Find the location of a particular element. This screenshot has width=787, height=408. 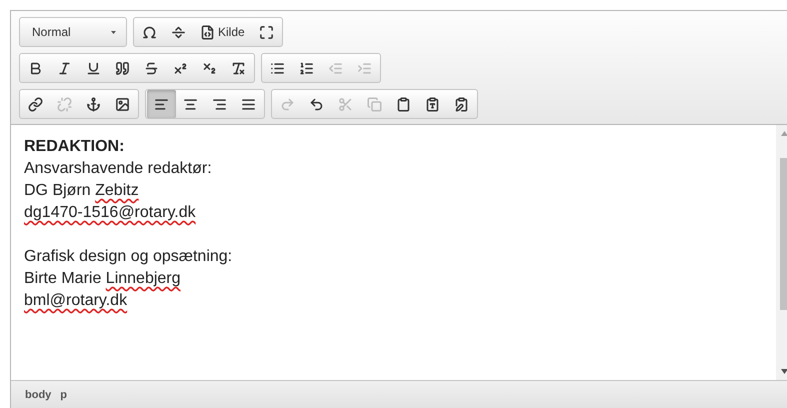

align-left-button is located at coordinates (161, 104).